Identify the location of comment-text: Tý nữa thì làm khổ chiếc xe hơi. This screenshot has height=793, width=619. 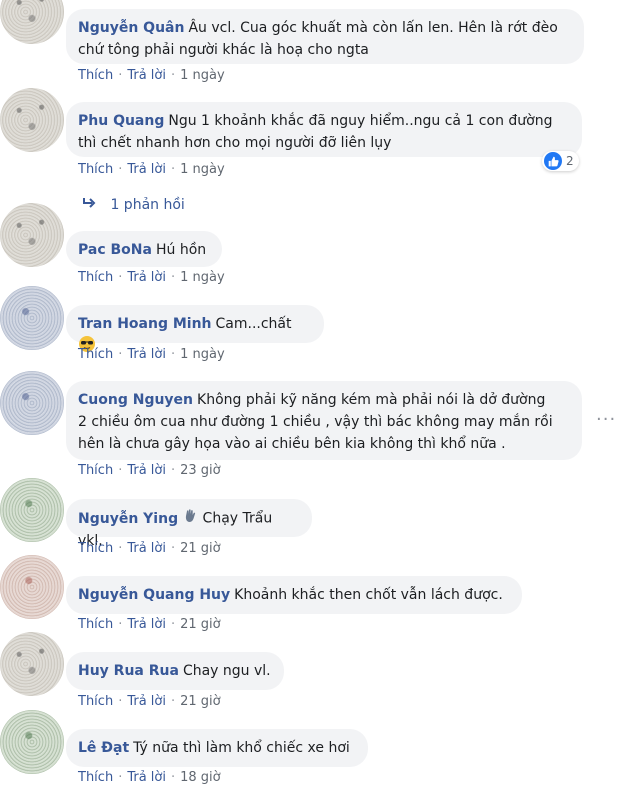
(241, 748).